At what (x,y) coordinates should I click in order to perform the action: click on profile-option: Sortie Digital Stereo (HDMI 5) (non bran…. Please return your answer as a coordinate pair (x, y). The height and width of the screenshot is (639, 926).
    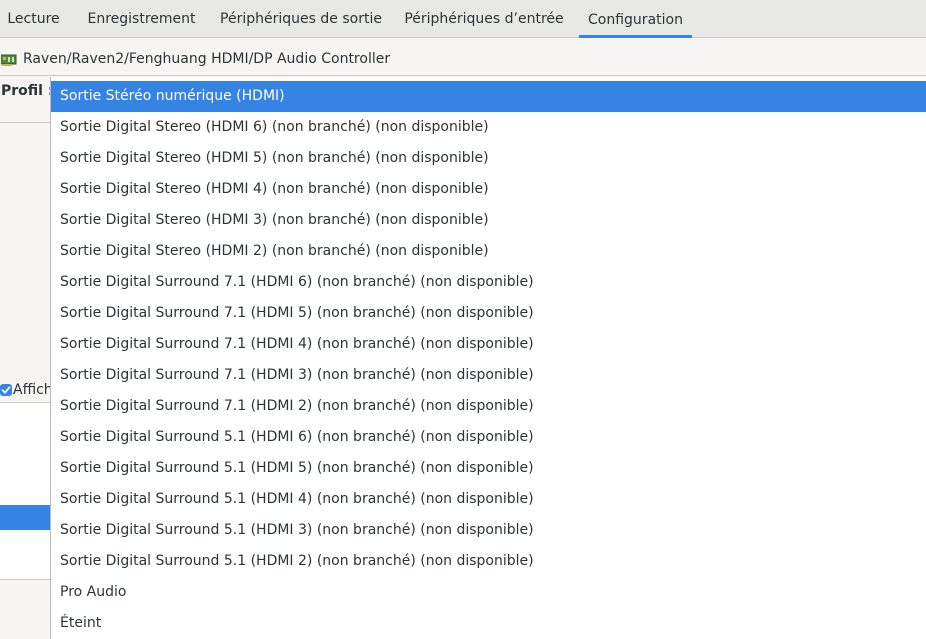
    Looking at the image, I should click on (488, 158).